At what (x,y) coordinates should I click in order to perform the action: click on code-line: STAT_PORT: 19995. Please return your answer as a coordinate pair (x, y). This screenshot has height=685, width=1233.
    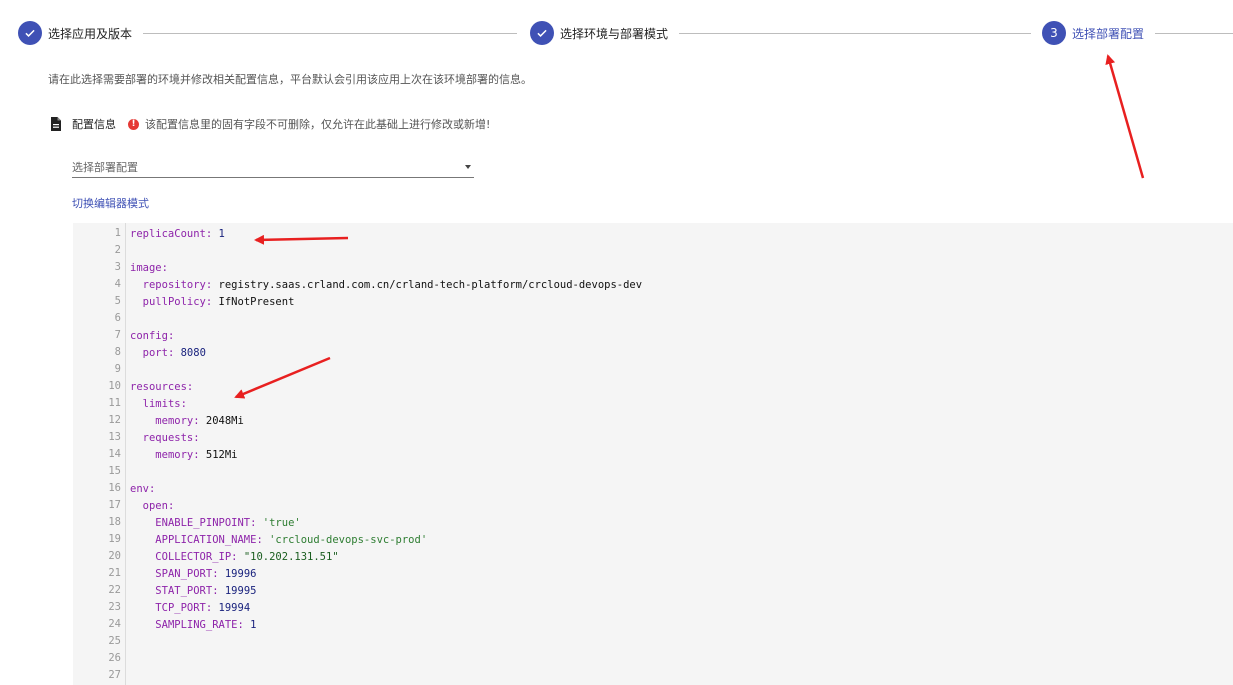
    Looking at the image, I should click on (193, 591).